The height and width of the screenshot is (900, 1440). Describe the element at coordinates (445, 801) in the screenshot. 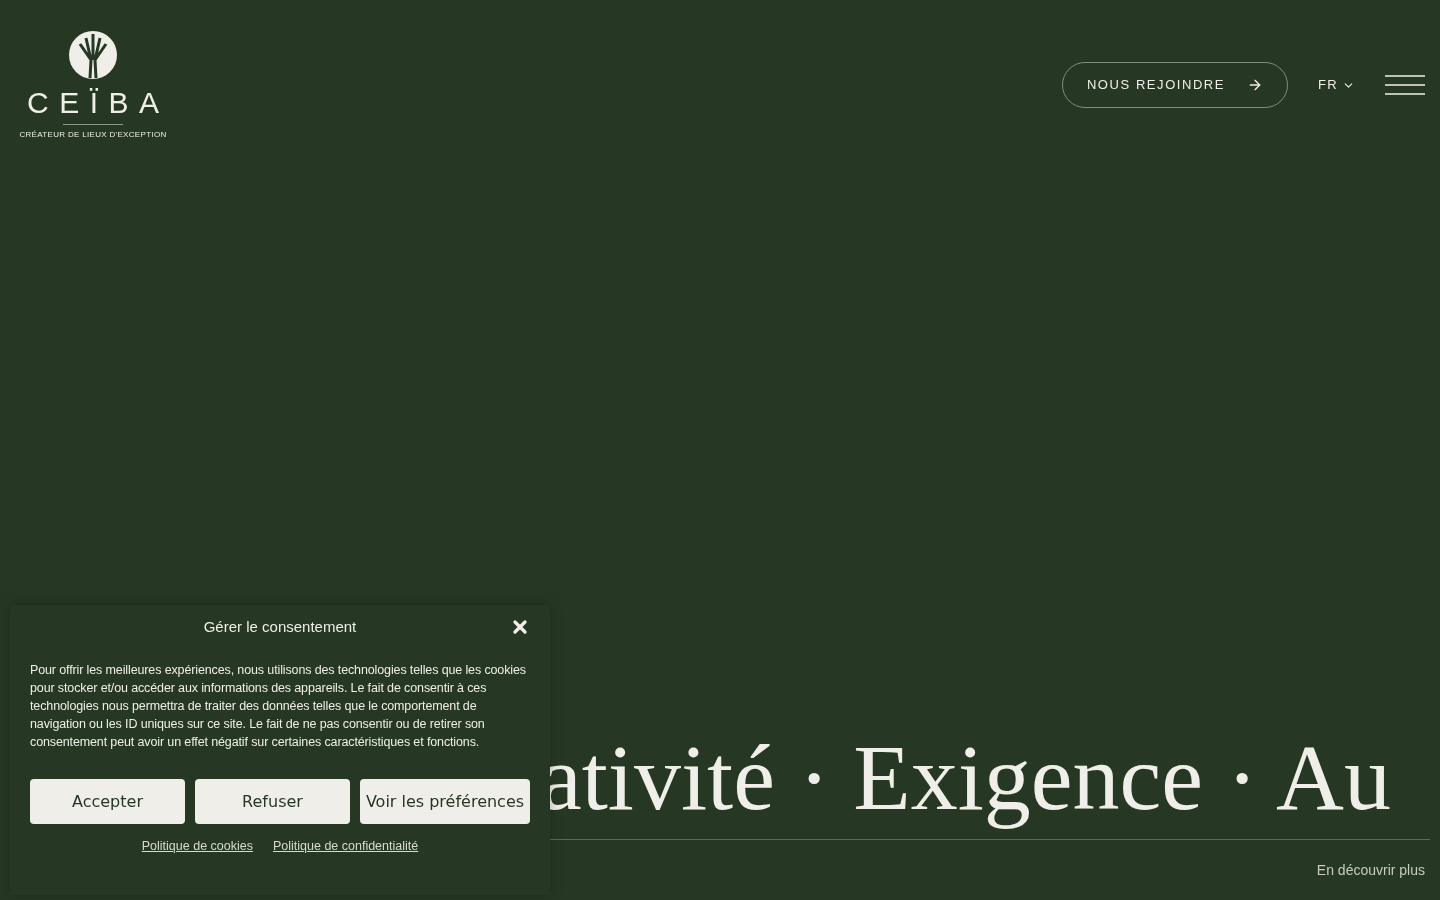

I see `consent-button: Voir les préférences` at that location.